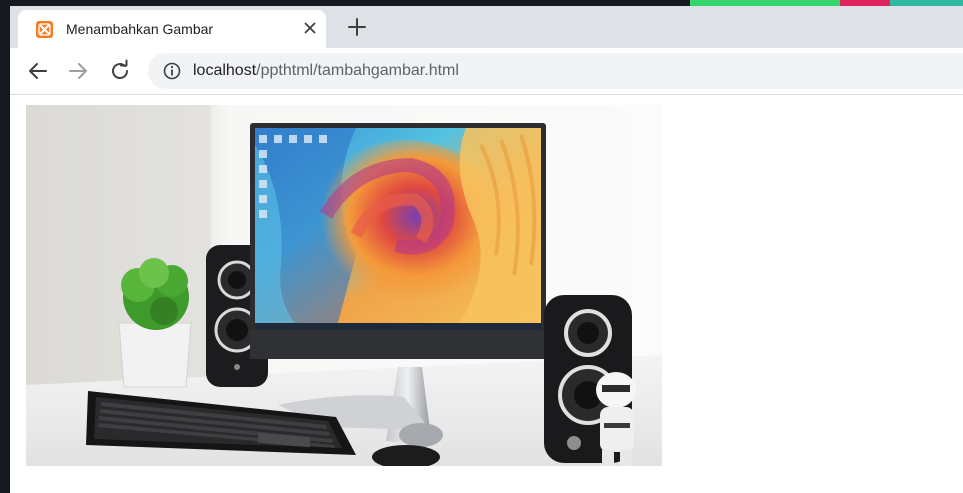  I want to click on tab-title: Menambahkan Gambar, so click(140, 29).